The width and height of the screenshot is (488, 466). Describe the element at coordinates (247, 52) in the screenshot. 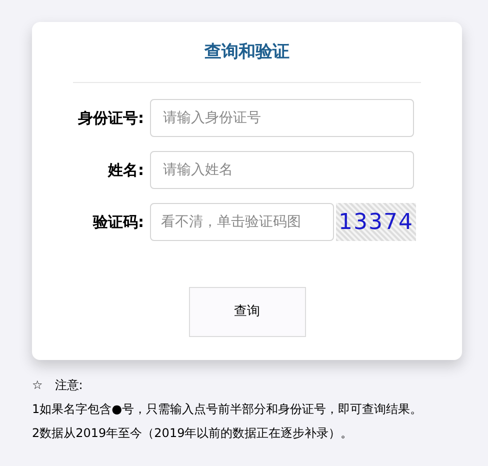

I see `form-title: 查询和验证` at that location.